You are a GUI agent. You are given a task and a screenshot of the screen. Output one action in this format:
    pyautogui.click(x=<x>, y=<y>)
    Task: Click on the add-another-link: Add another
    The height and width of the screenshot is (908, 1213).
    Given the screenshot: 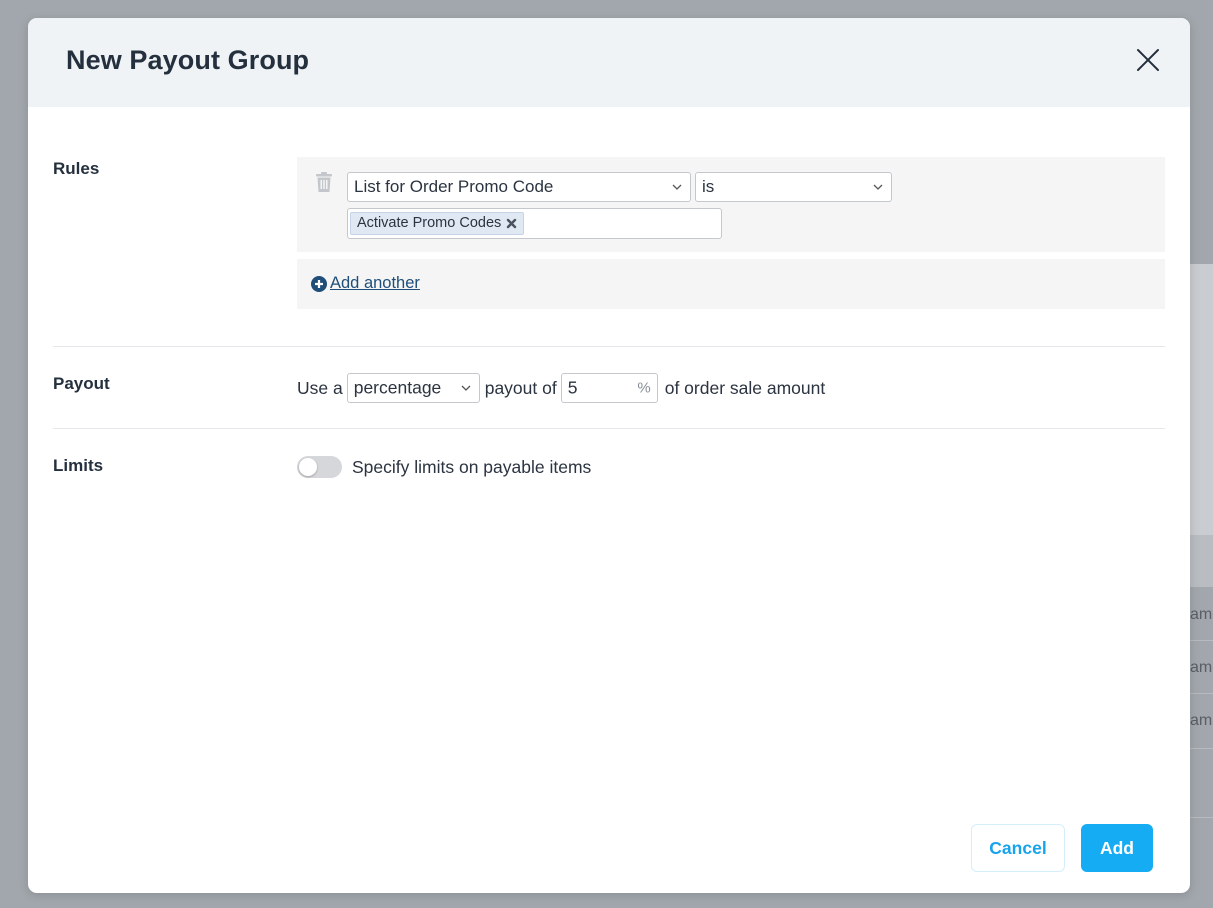 What is the action you would take?
    pyautogui.click(x=365, y=283)
    